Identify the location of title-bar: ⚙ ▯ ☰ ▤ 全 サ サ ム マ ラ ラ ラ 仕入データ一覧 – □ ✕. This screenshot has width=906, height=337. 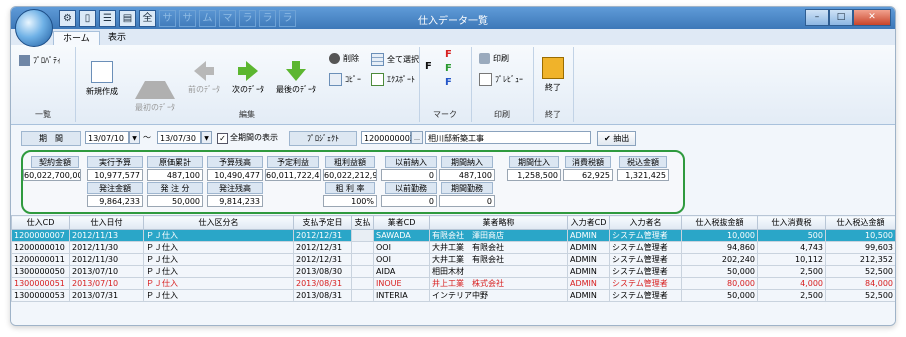
(453, 18).